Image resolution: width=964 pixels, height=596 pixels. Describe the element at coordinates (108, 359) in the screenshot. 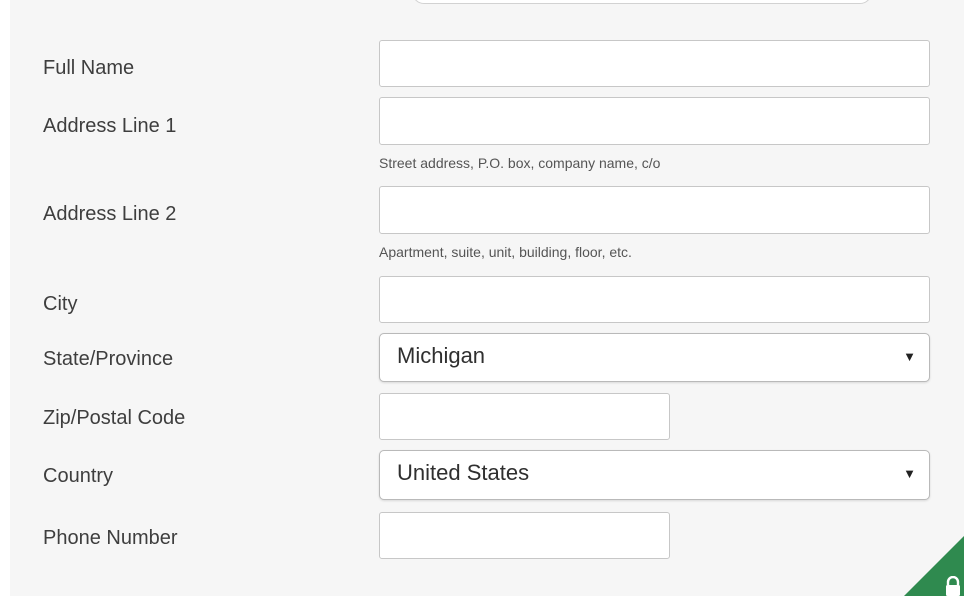

I see `state-label: State/Province` at that location.